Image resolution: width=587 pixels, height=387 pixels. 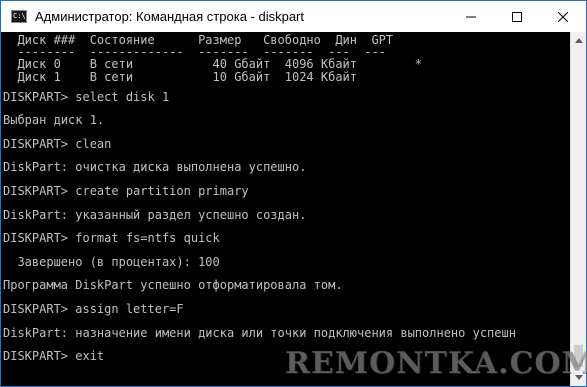 I want to click on console-line: DISKPART> exit, so click(x=54, y=356).